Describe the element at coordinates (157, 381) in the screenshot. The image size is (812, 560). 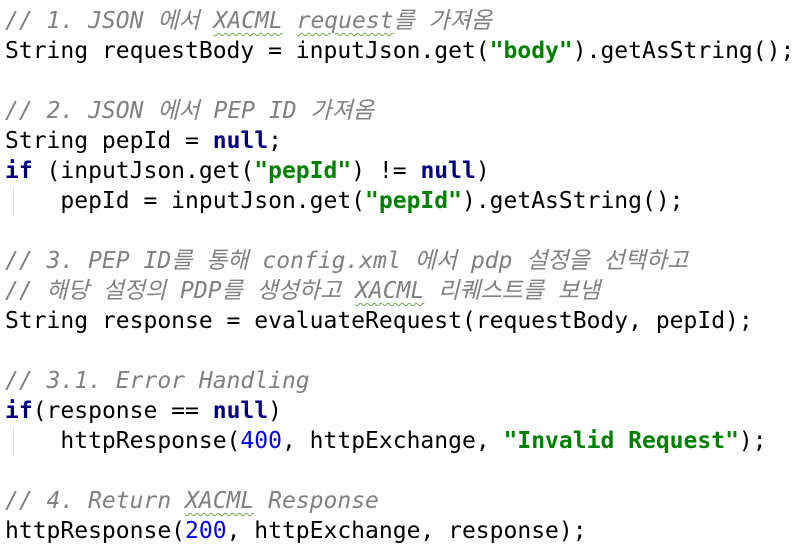
I see `comment: // 3.1. Error Handling` at that location.